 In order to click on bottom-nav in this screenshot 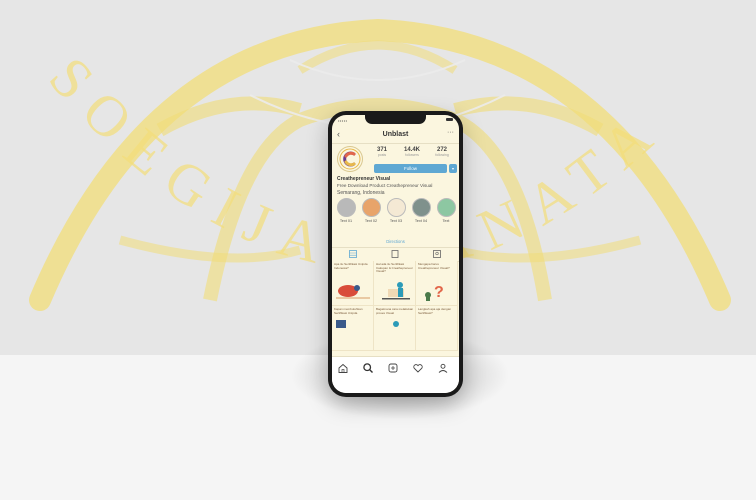, I will do `click(395, 374)`.